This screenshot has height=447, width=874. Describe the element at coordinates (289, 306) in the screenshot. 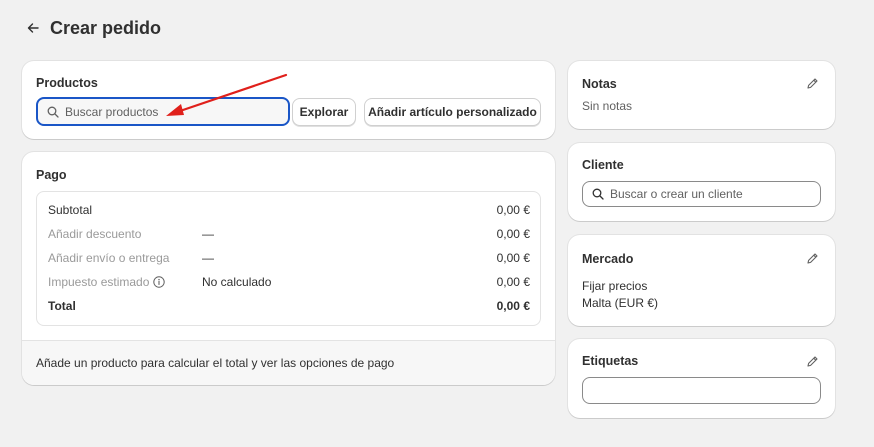

I see `total-row: Total 0,00 €` at that location.